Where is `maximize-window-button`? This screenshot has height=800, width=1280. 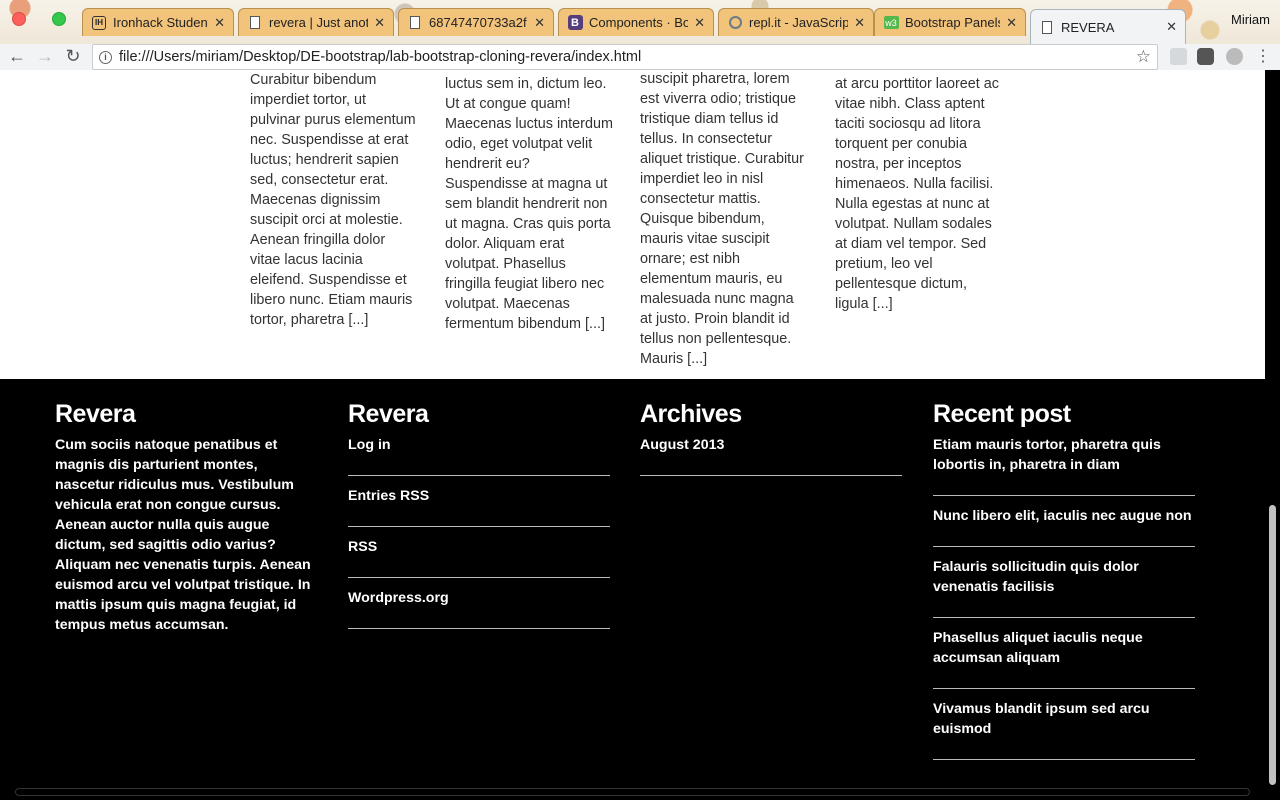 maximize-window-button is located at coordinates (59, 19).